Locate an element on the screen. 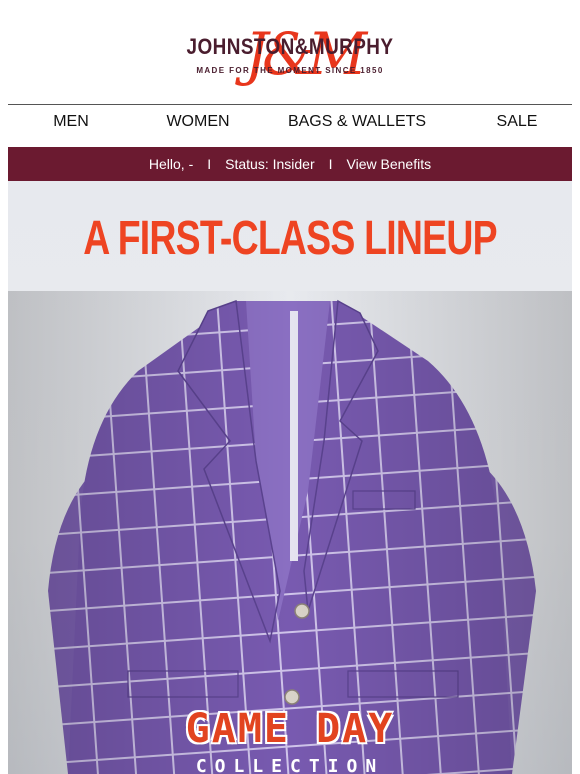  game-day-badge-subtitle: COLLECTION is located at coordinates (290, 765).